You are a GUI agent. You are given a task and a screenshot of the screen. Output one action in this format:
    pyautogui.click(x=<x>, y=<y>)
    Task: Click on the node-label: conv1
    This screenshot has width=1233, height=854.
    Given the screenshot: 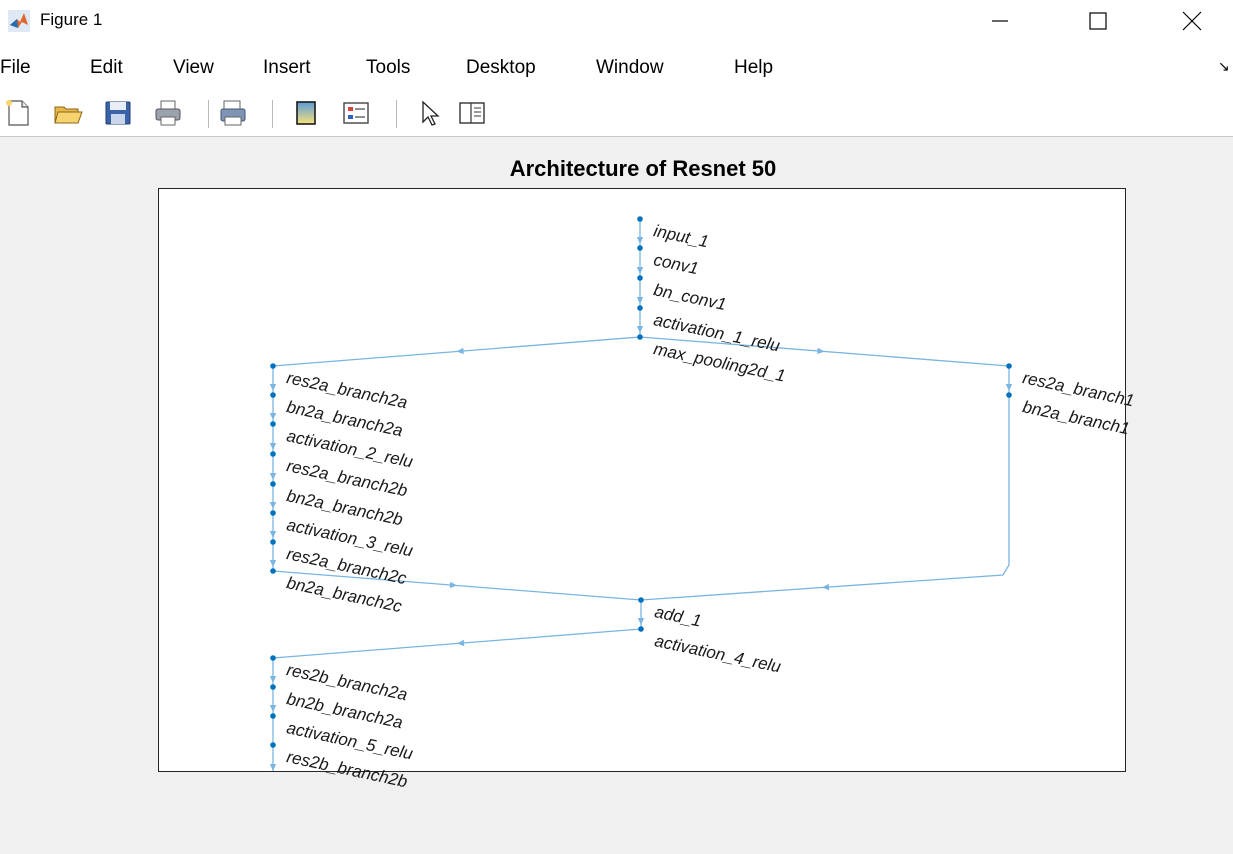 What is the action you would take?
    pyautogui.click(x=676, y=264)
    